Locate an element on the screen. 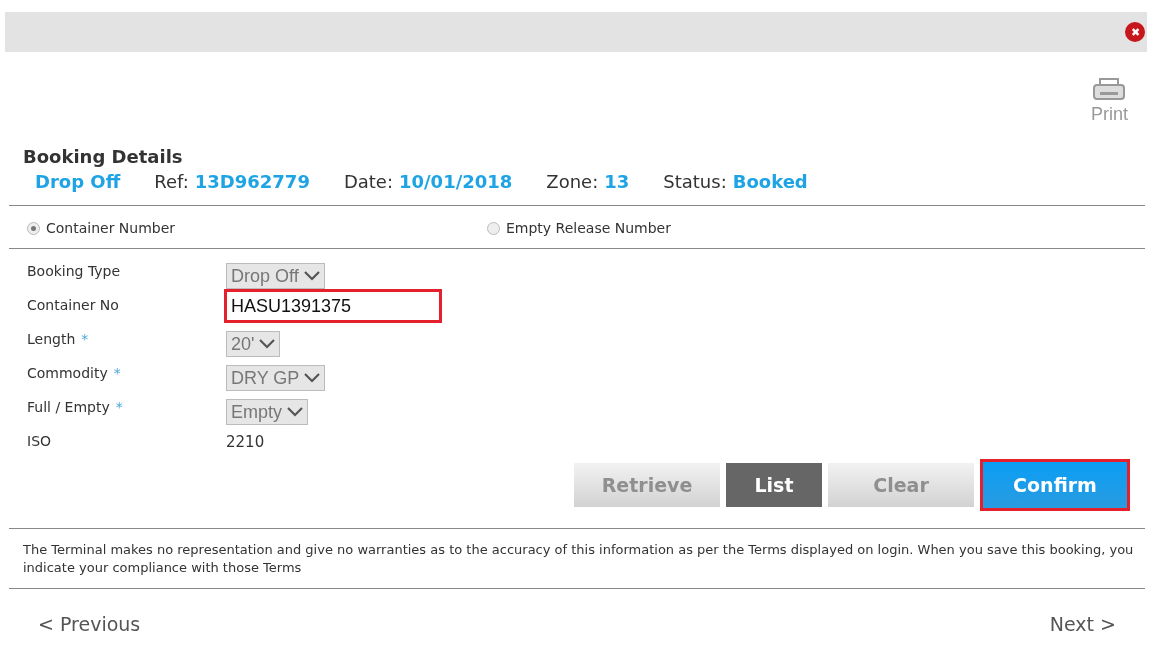 The width and height of the screenshot is (1154, 664). summary-label: Ref: is located at coordinates (171, 181).